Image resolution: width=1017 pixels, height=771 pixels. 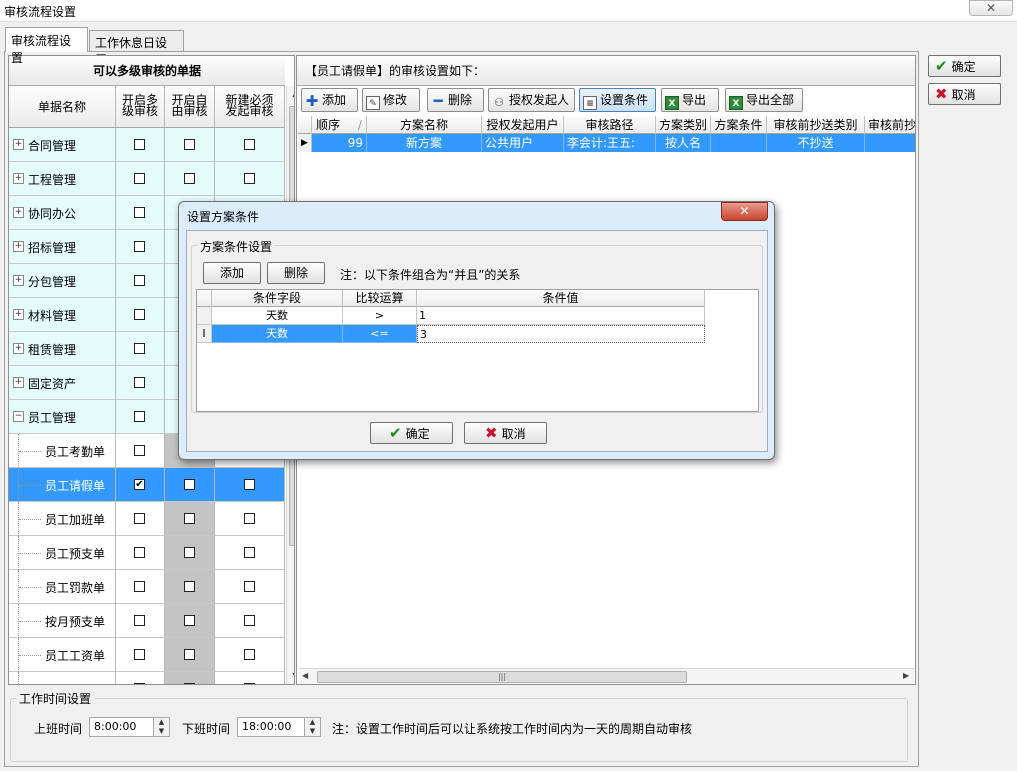 I want to click on column-header-value: 条件值, so click(x=561, y=298).